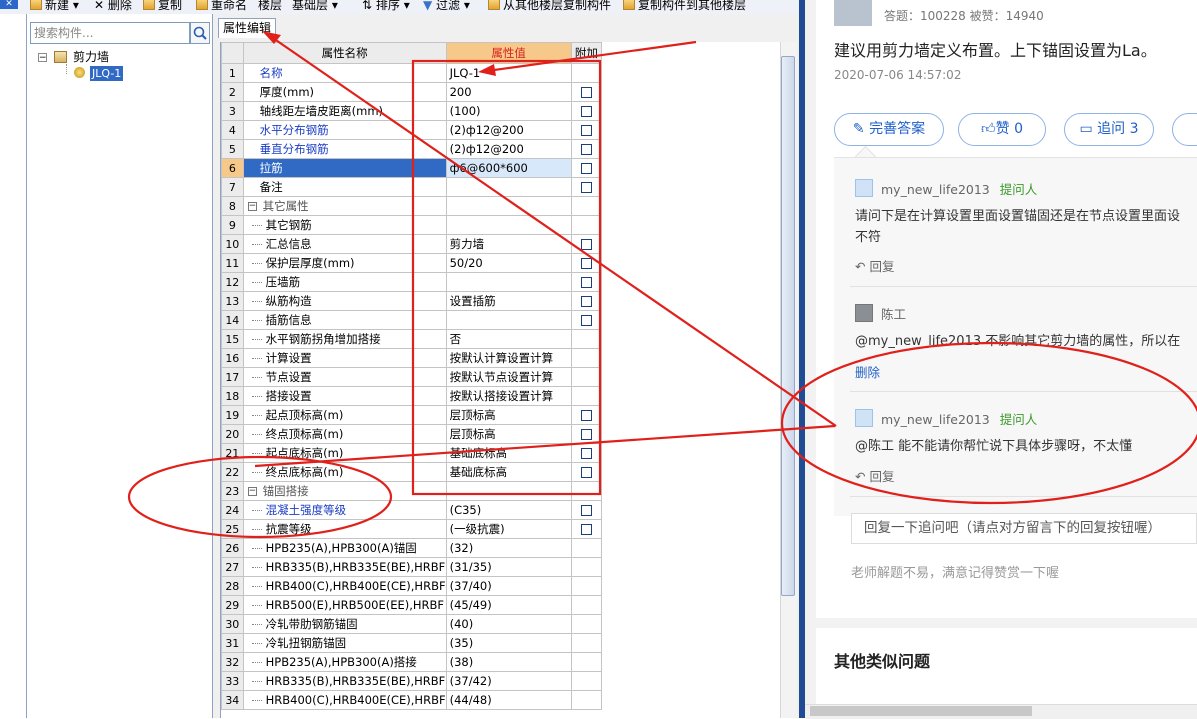 This screenshot has width=1197, height=719. I want to click on table-row: 28 HRB400(C),HRB400E(CE),HRBF (37/40), so click(506, 586).